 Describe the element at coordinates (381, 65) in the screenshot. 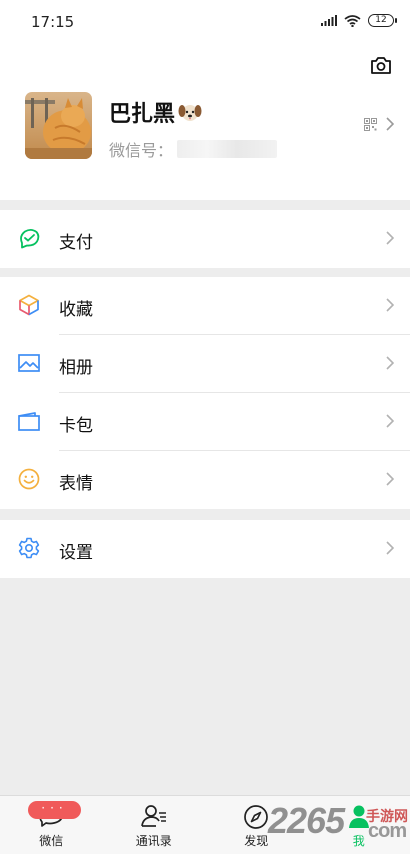

I see `camera-icon` at that location.